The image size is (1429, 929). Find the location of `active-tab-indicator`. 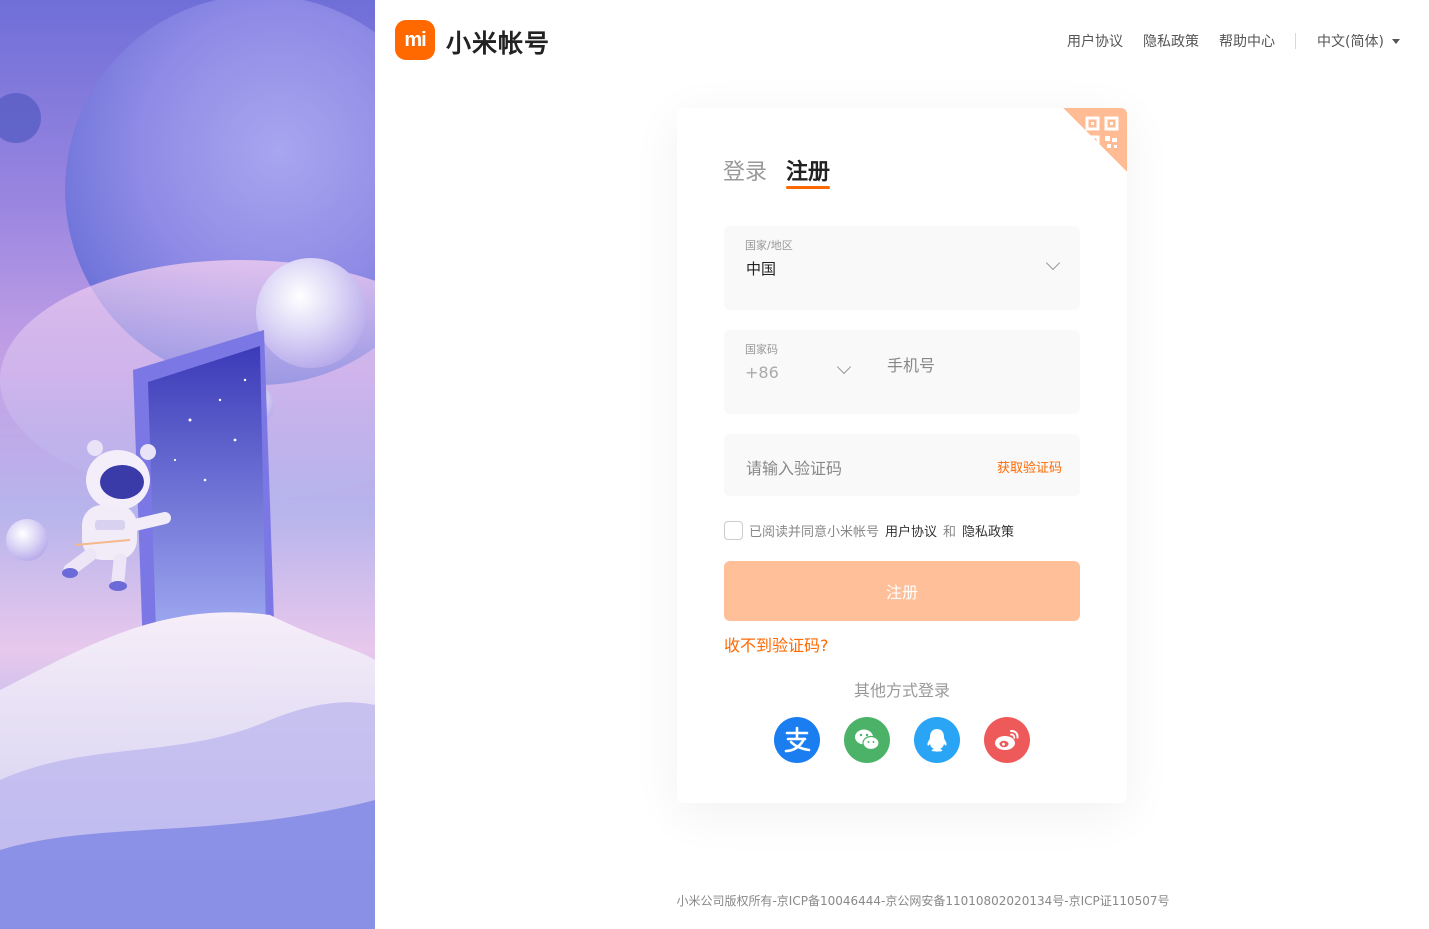

active-tab-indicator is located at coordinates (808, 187).